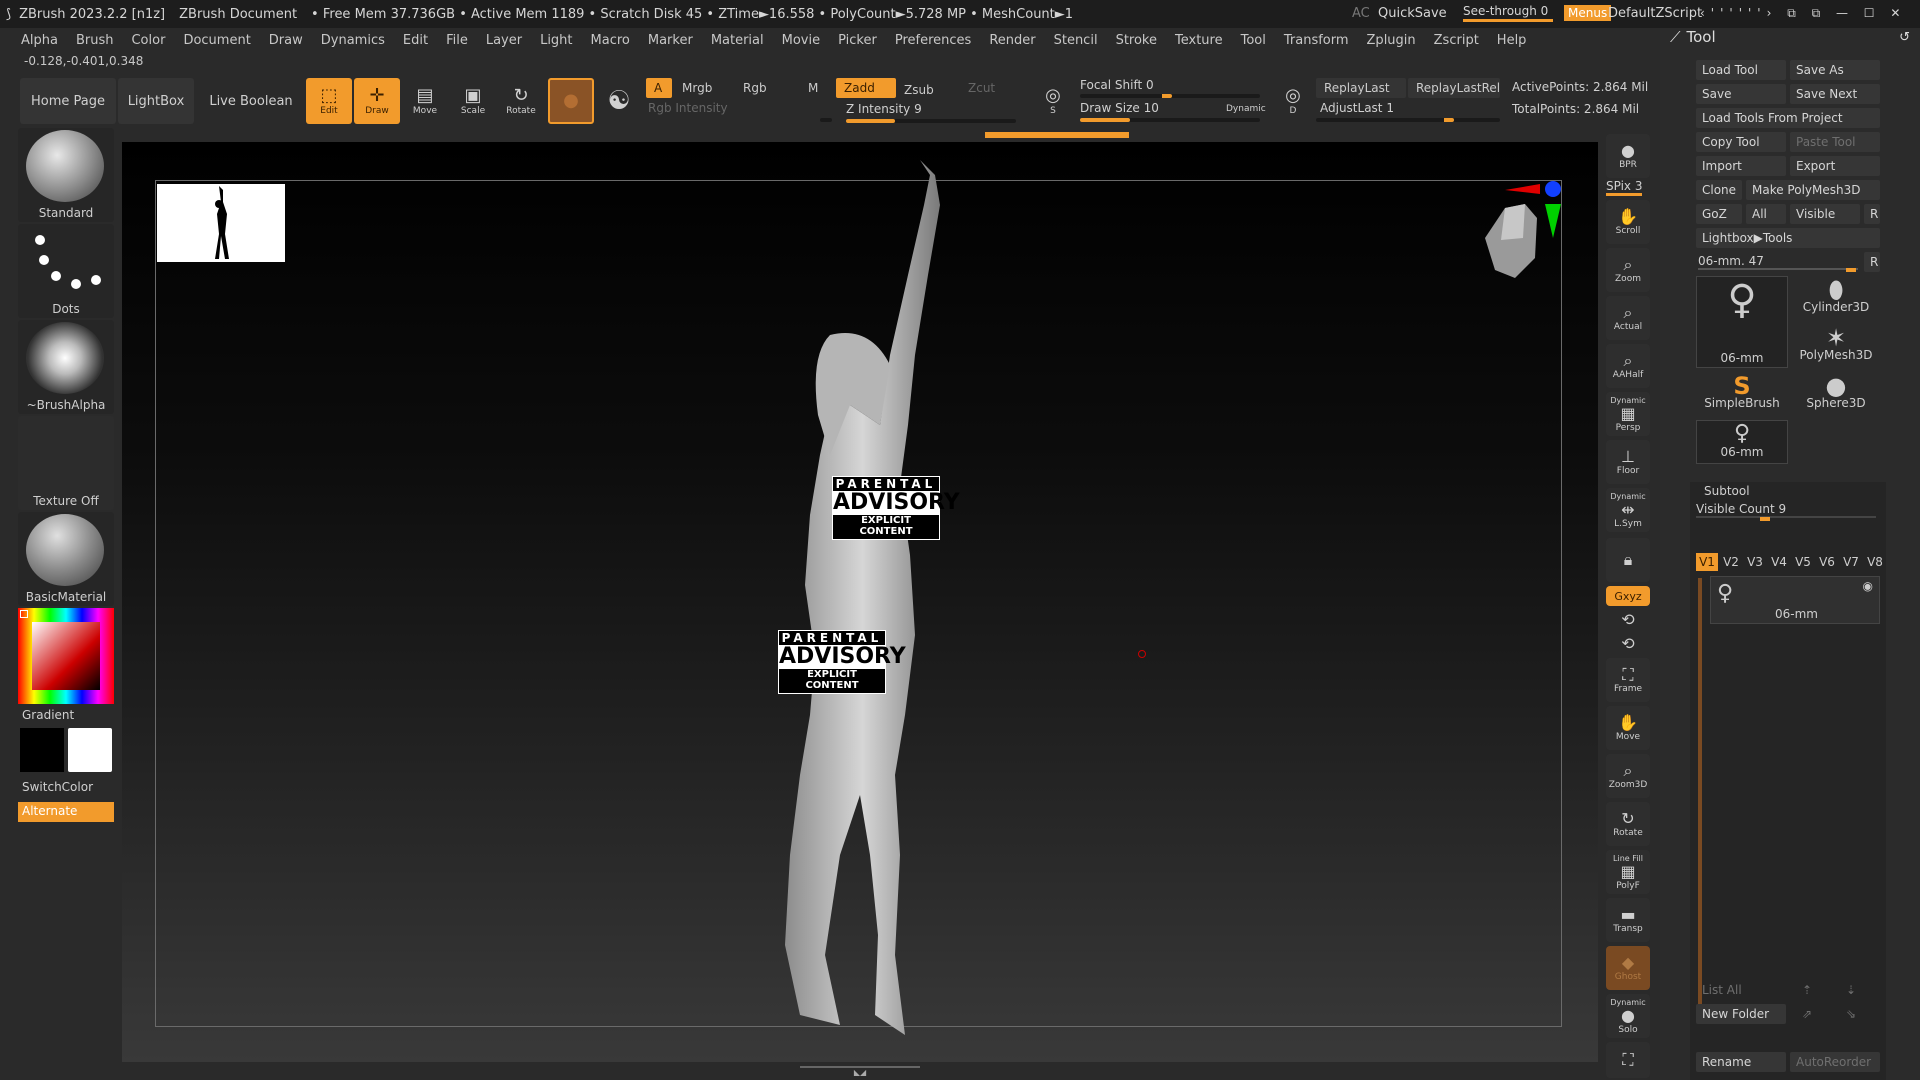  What do you see at coordinates (1454, 88) in the screenshot?
I see `replay-last-rel-button: ReplayLastRel` at bounding box center [1454, 88].